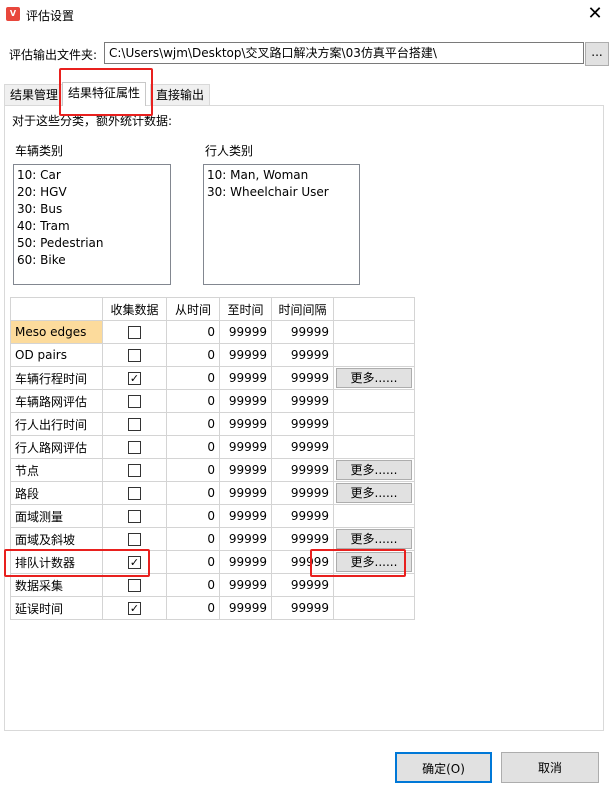  Describe the element at coordinates (180, 94) in the screenshot. I see `tab-direct-output: 直接输出` at that location.